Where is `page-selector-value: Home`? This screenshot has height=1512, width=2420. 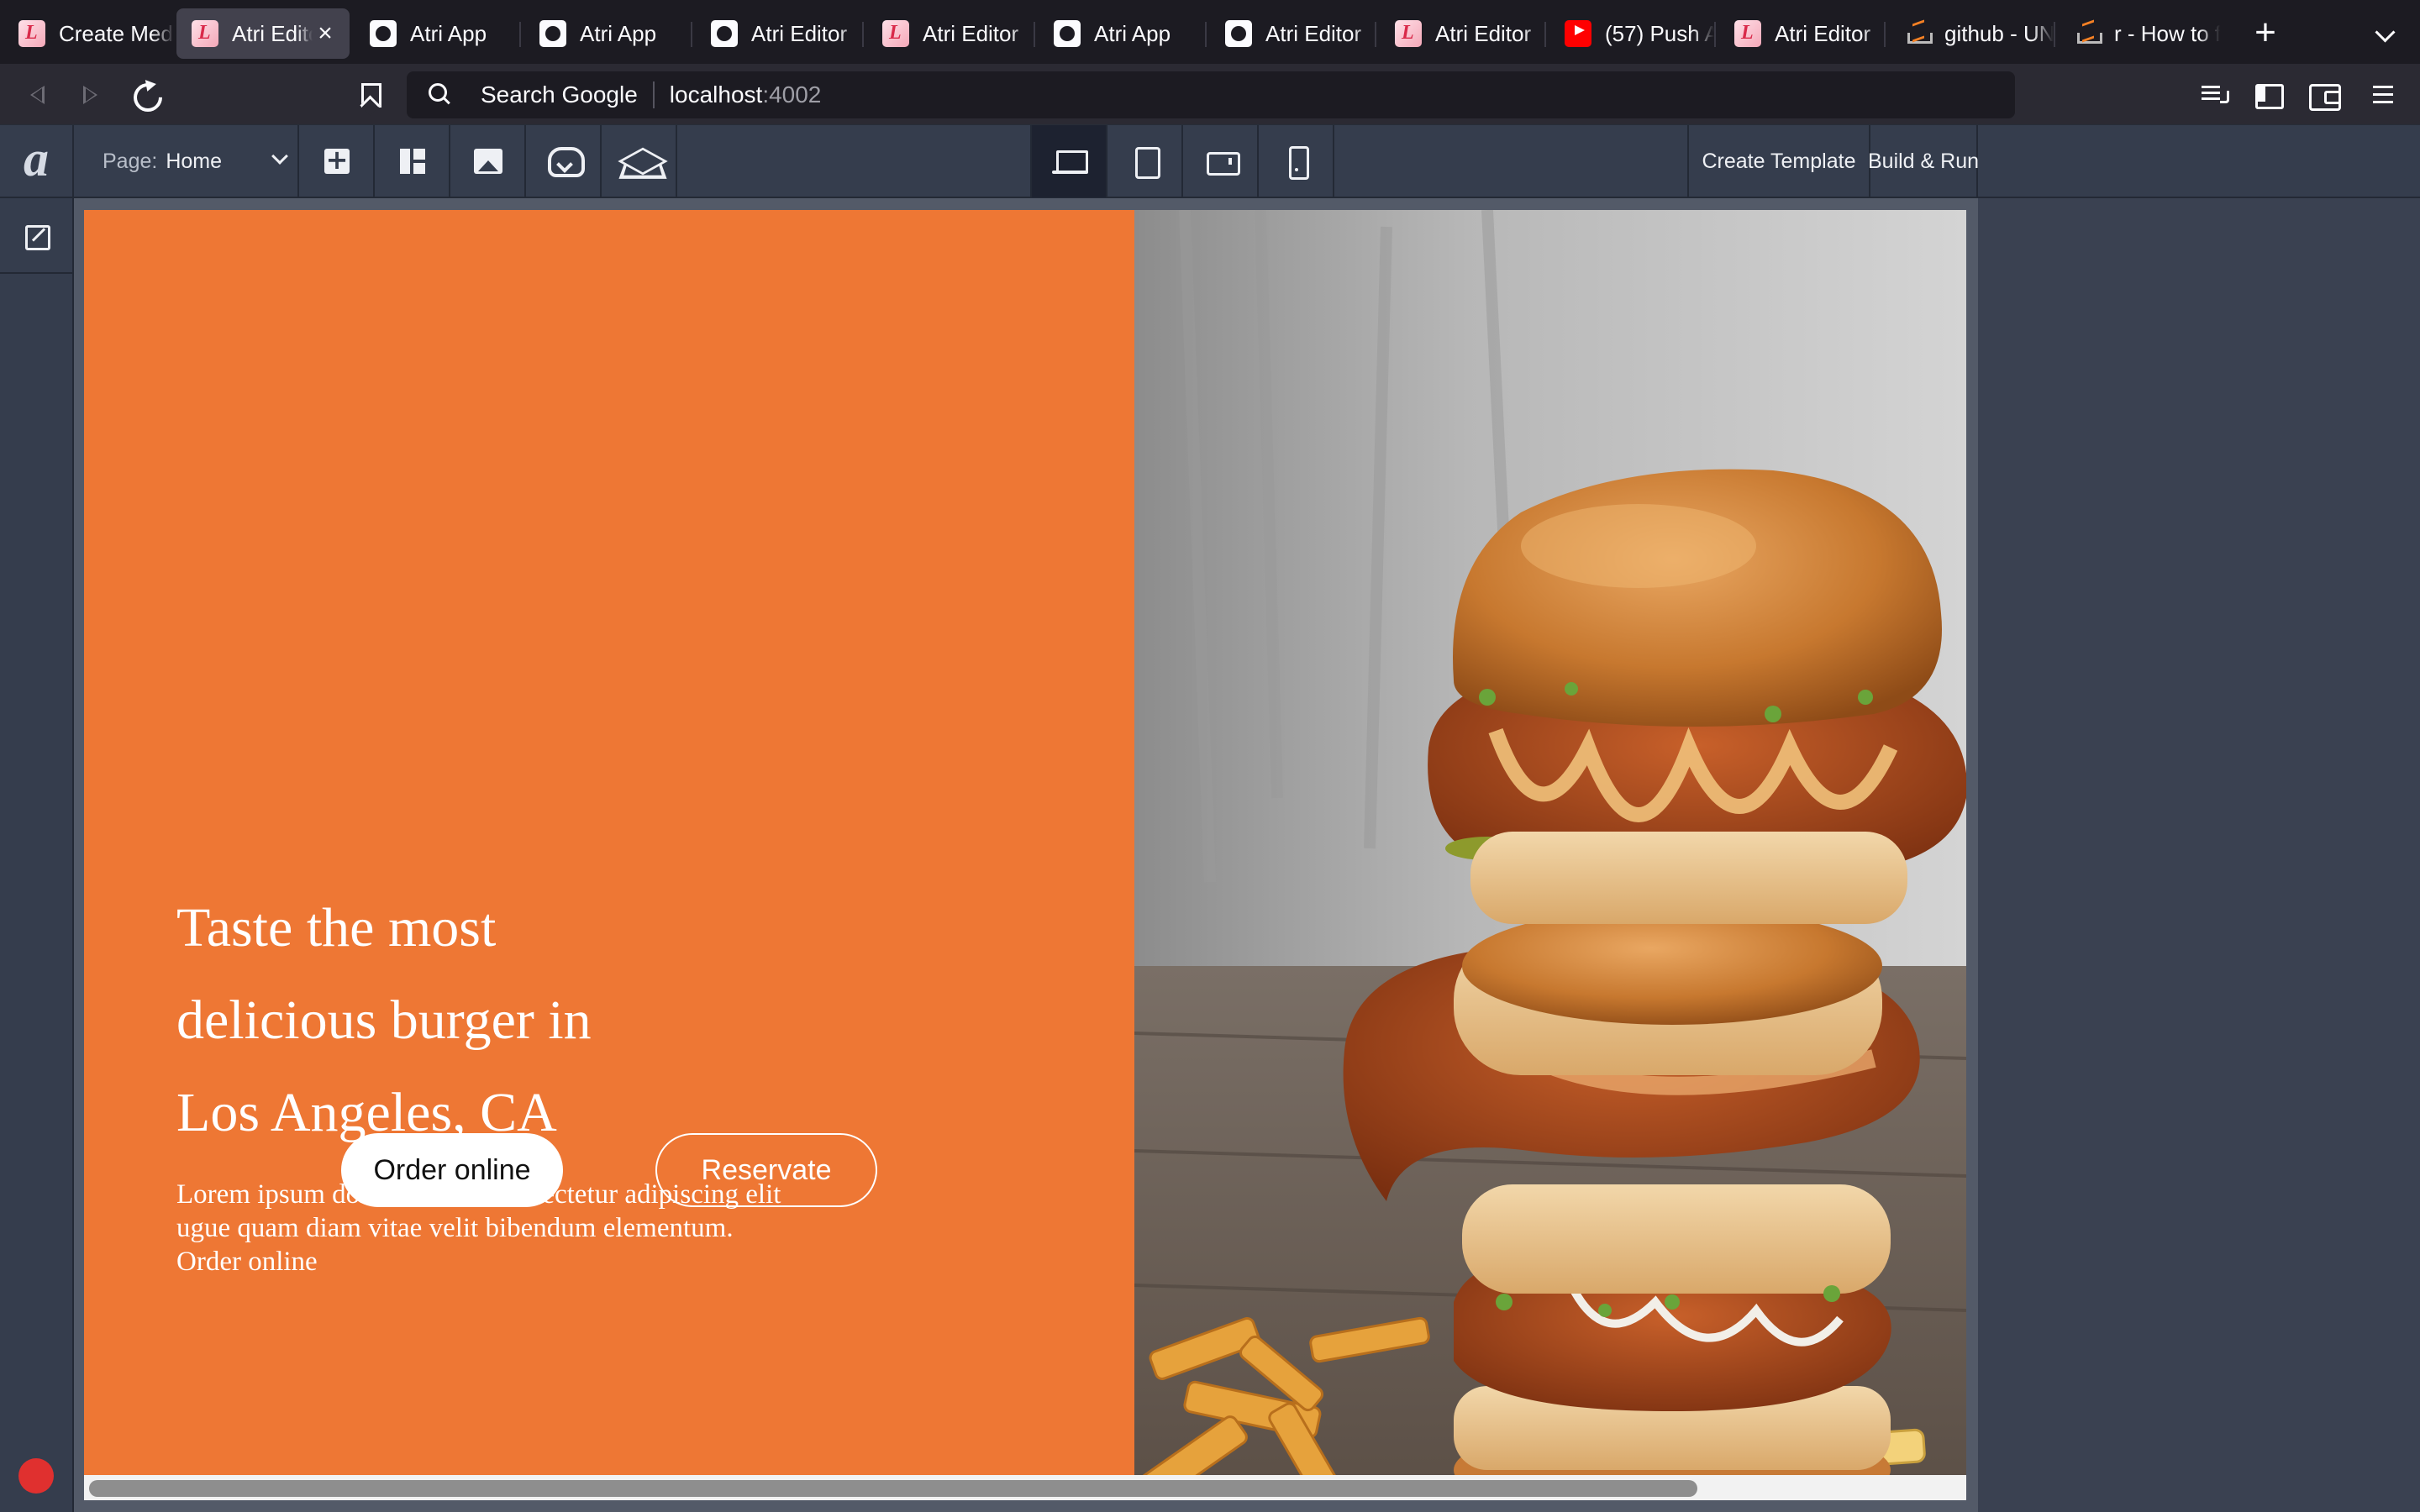
page-selector-value: Home is located at coordinates (195, 161).